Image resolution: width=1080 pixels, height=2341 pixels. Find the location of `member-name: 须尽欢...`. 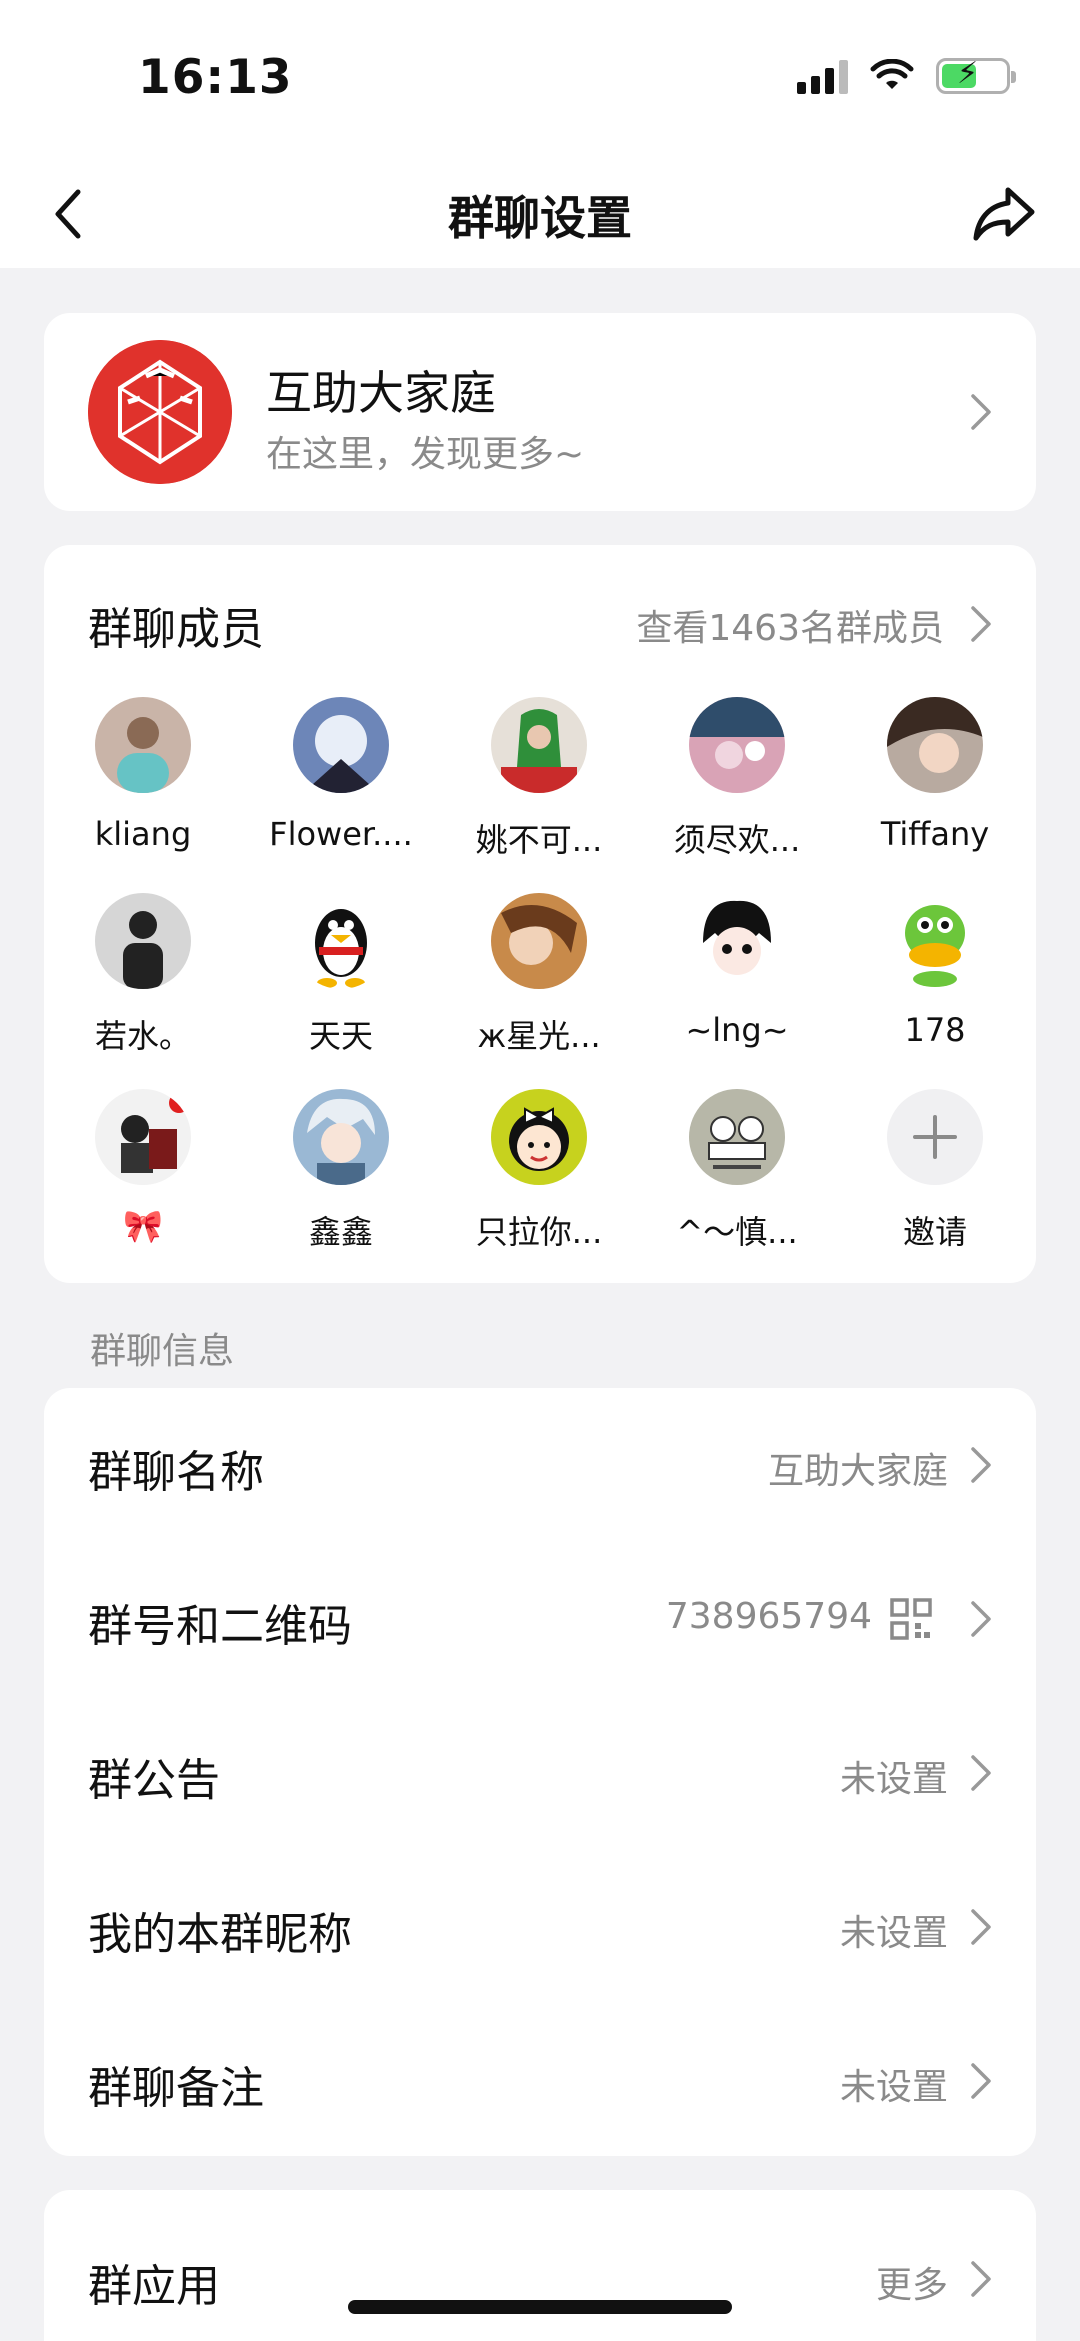

member-name: 须尽欢... is located at coordinates (737, 840).